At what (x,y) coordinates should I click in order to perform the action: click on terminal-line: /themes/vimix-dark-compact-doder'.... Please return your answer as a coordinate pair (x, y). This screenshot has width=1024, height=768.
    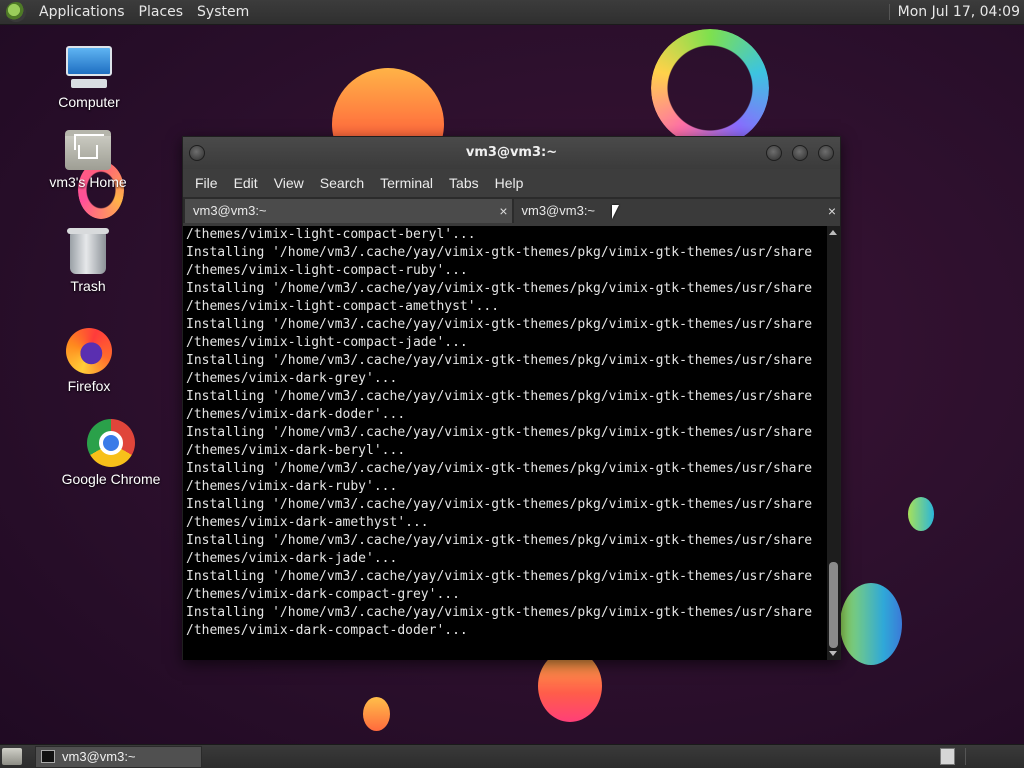
    Looking at the image, I should click on (327, 630).